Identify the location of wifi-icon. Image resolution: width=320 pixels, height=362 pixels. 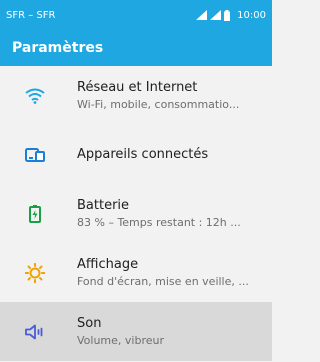
(35, 96).